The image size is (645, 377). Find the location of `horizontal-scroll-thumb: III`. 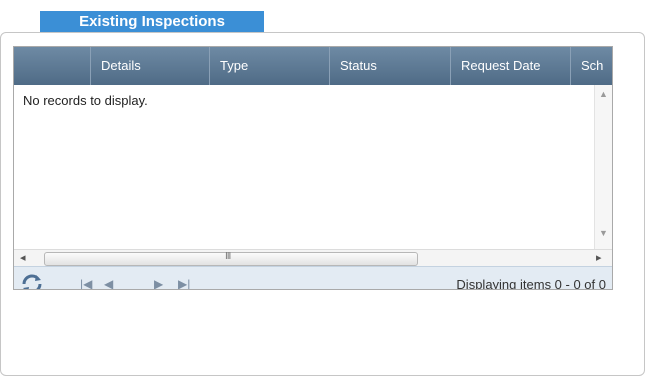

horizontal-scroll-thumb: III is located at coordinates (231, 258).